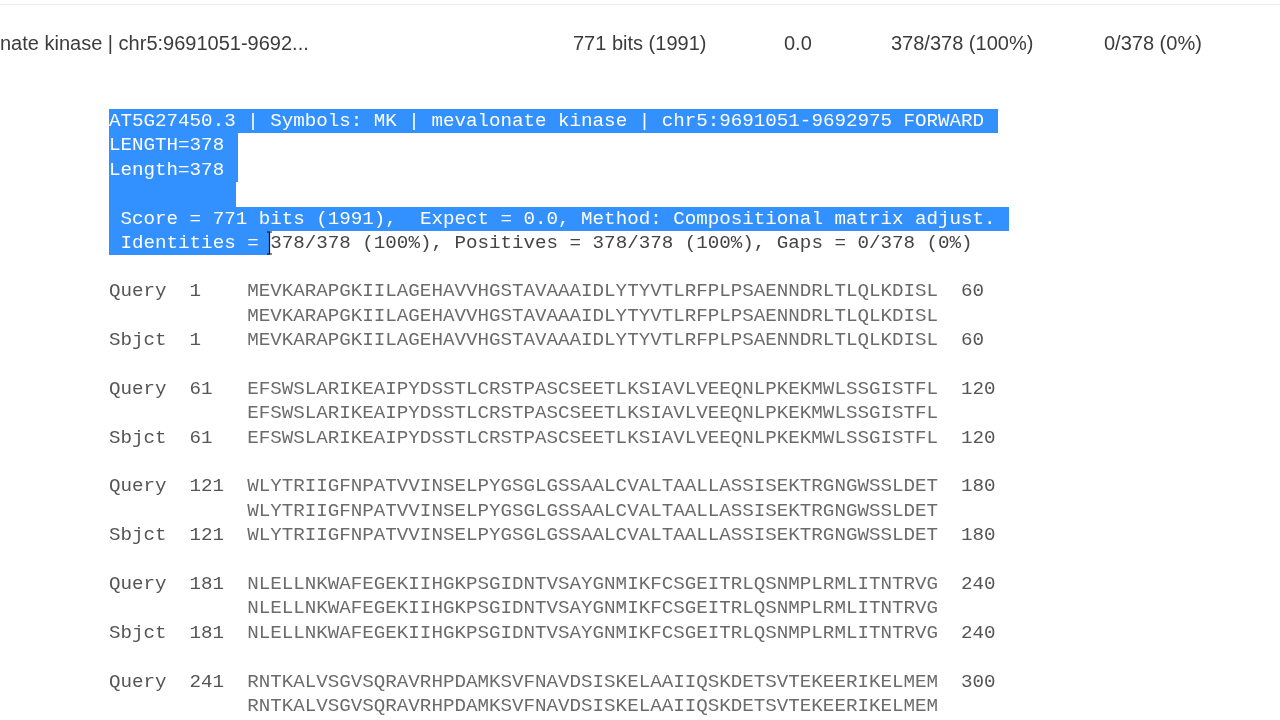 The width and height of the screenshot is (1280, 720). Describe the element at coordinates (559, 218) in the screenshot. I see `header-text: Score = 771 bits (1991), Expect = 0.0, Method: Compositional matrix adjust.` at that location.